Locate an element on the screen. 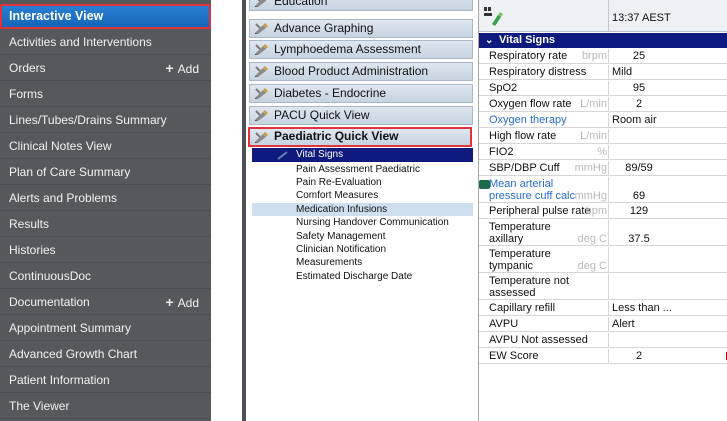  flowsheet-row: AVPU Not assessed is located at coordinates (603, 340).